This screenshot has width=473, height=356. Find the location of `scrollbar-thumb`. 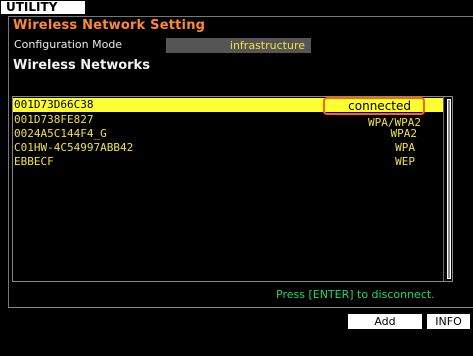

scrollbar-thumb is located at coordinates (449, 189).